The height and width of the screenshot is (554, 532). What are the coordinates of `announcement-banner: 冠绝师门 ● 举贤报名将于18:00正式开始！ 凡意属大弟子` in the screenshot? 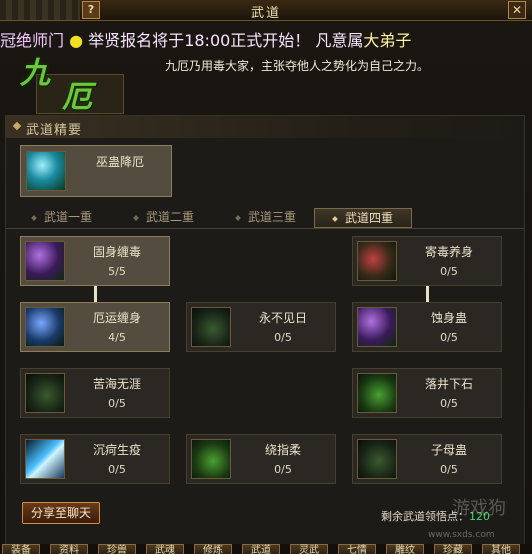 It's located at (266, 41).